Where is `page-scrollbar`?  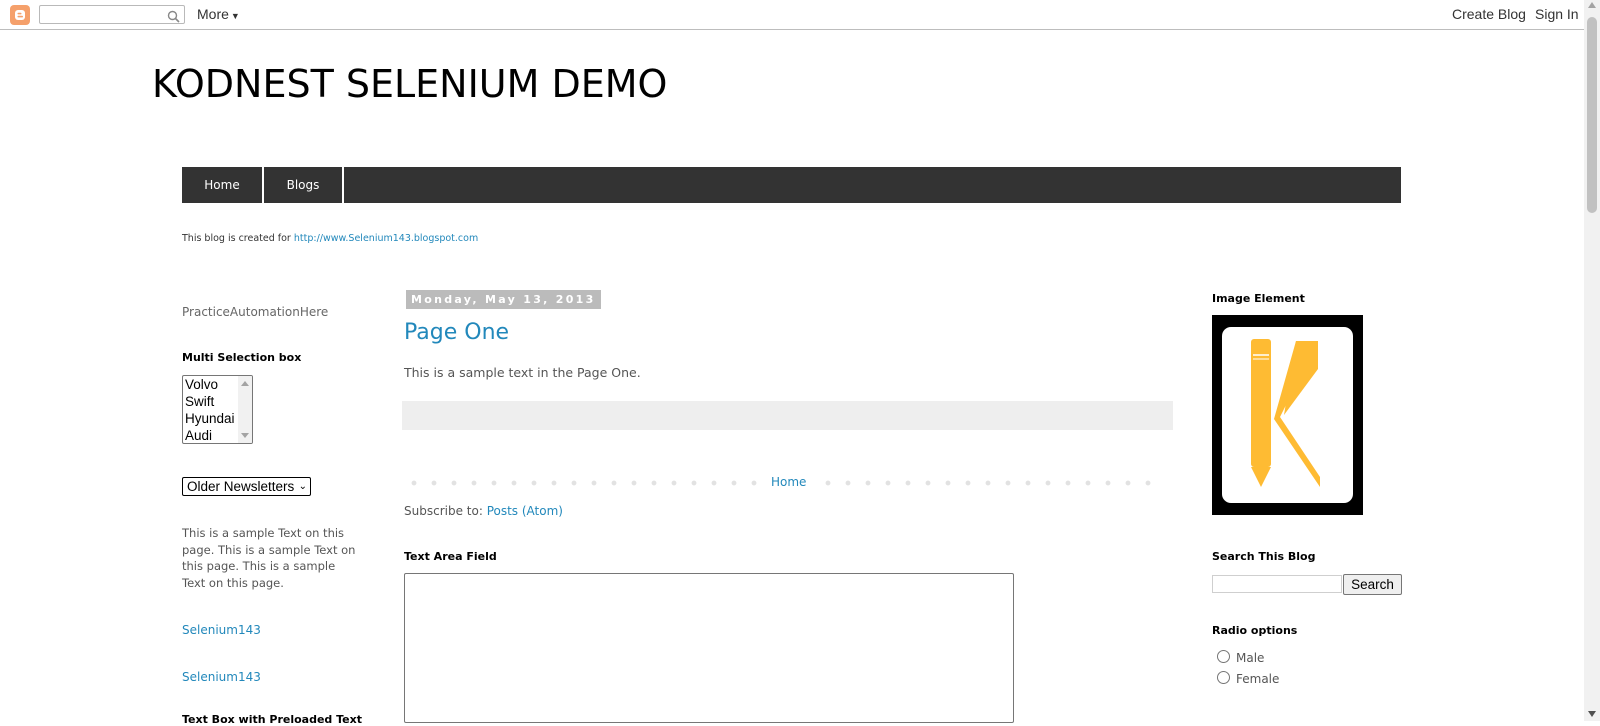
page-scrollbar is located at coordinates (1592, 360).